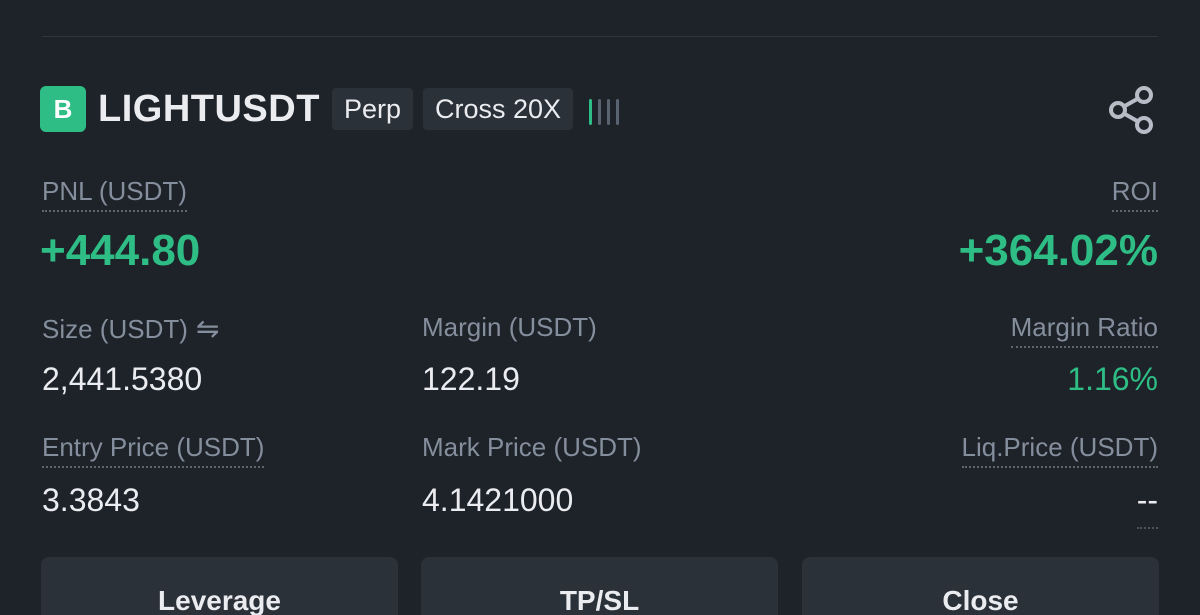 The height and width of the screenshot is (615, 1200). I want to click on size-label-group: Size (USDT) ⇋, so click(130, 328).